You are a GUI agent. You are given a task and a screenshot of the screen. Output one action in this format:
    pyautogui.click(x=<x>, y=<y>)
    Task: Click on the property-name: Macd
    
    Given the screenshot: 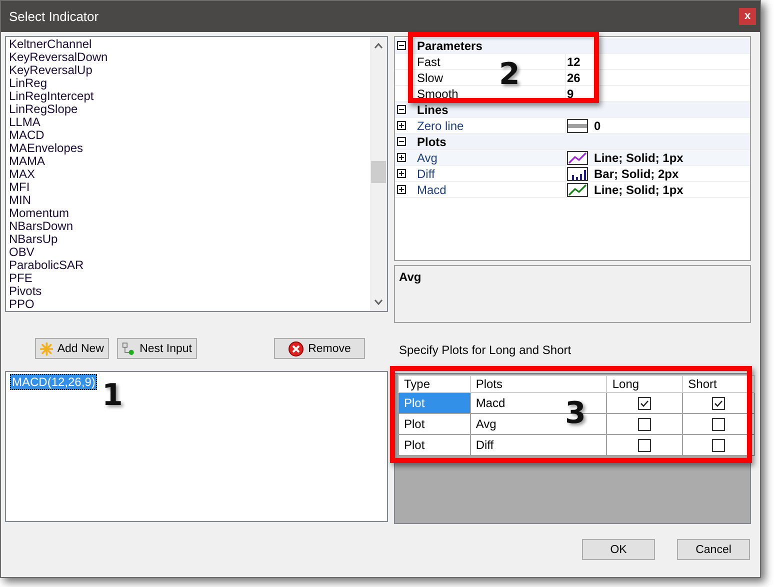 What is the action you would take?
    pyautogui.click(x=431, y=189)
    